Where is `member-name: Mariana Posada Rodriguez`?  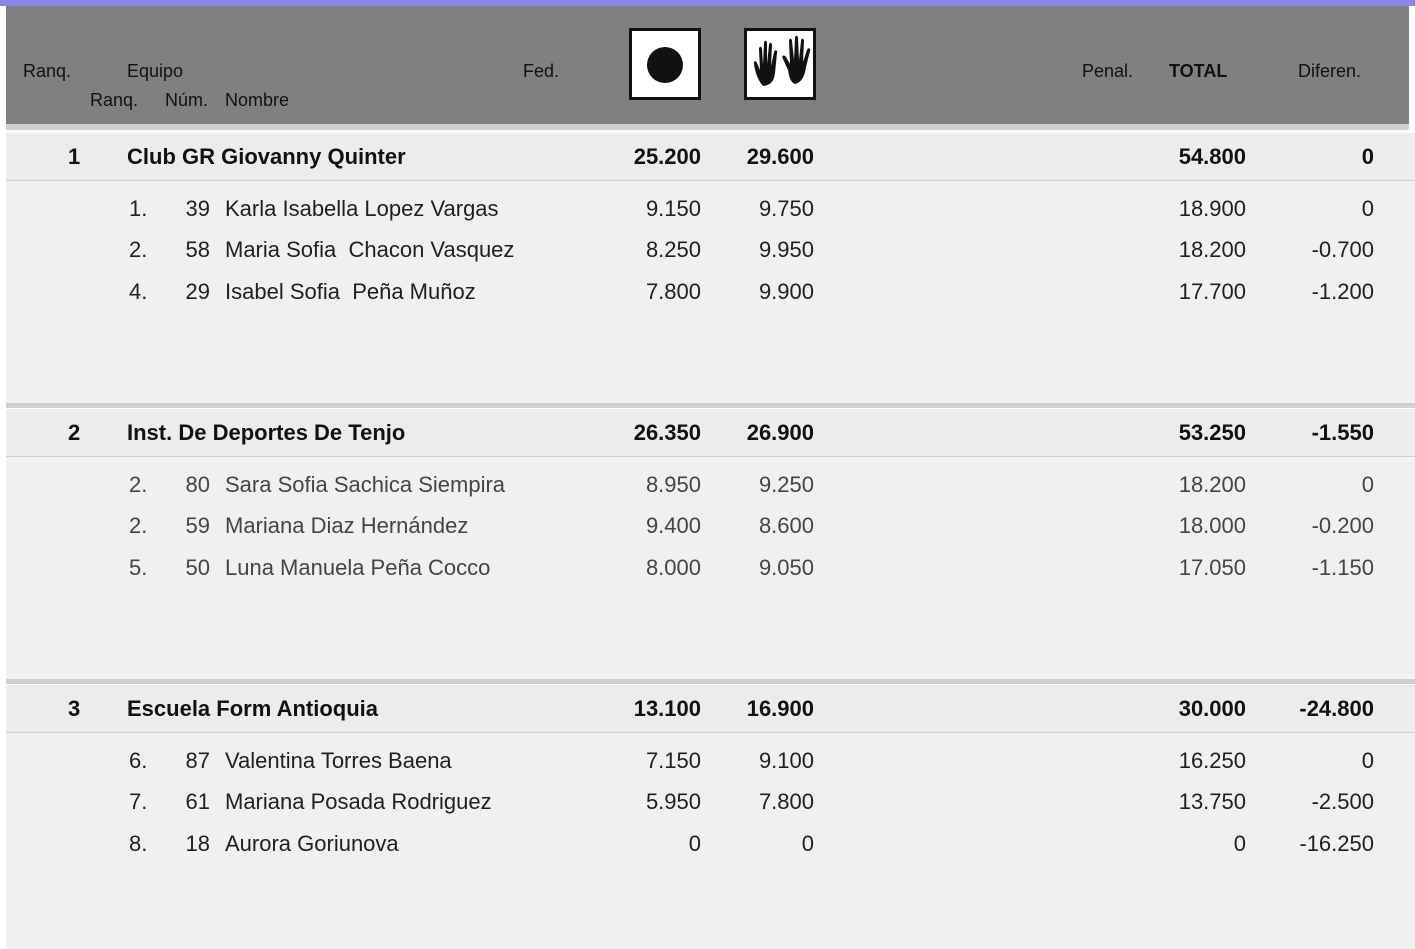 member-name: Mariana Posada Rodriguez is located at coordinates (358, 801).